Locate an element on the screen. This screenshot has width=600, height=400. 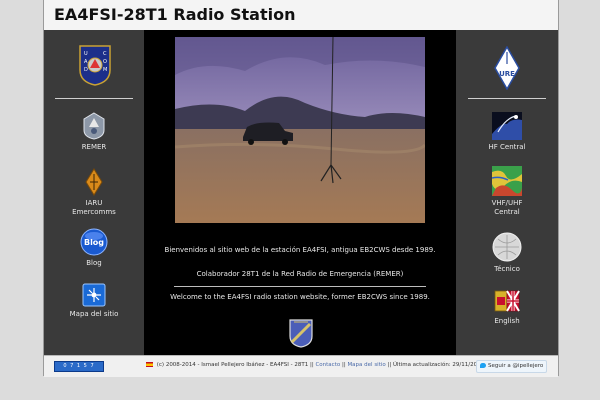
ure-logo-text: URE is located at coordinates (507, 74).